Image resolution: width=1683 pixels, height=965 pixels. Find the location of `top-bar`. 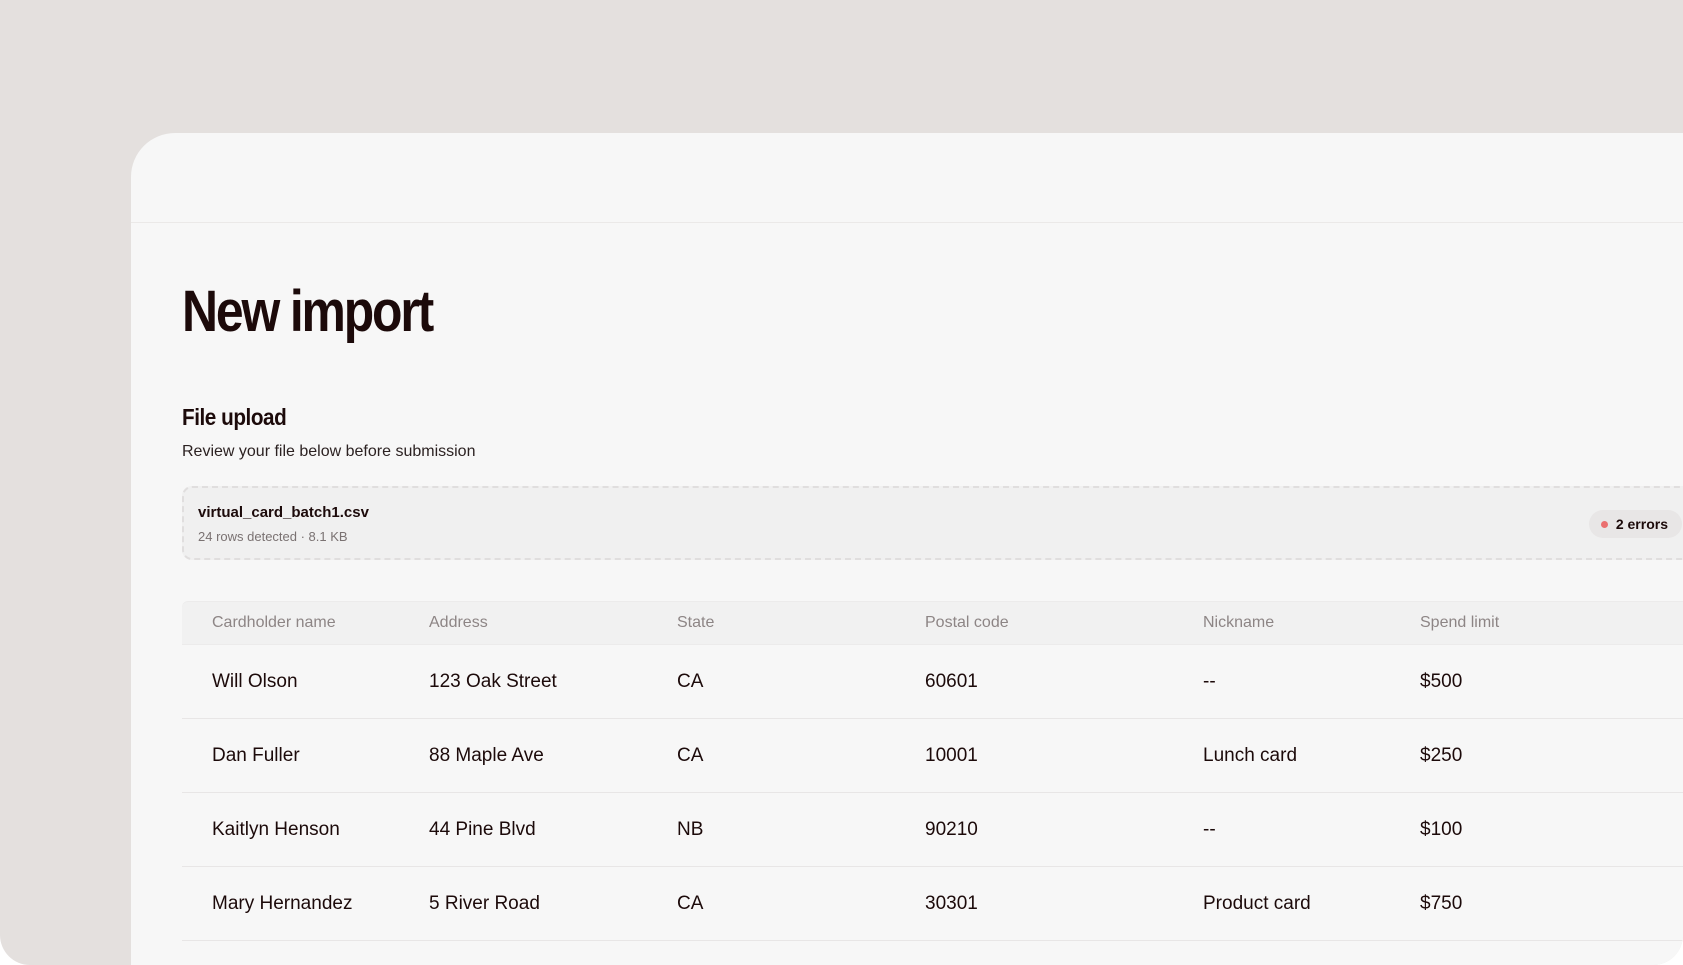

top-bar is located at coordinates (907, 178).